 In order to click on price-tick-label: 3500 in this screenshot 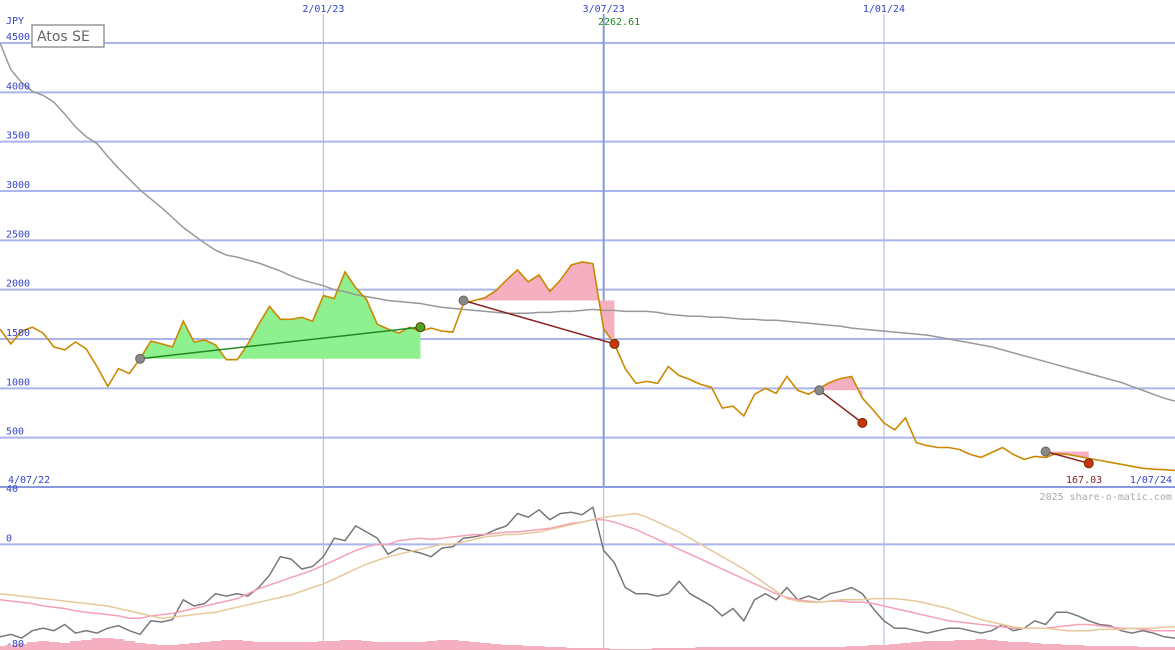, I will do `click(18, 136)`.